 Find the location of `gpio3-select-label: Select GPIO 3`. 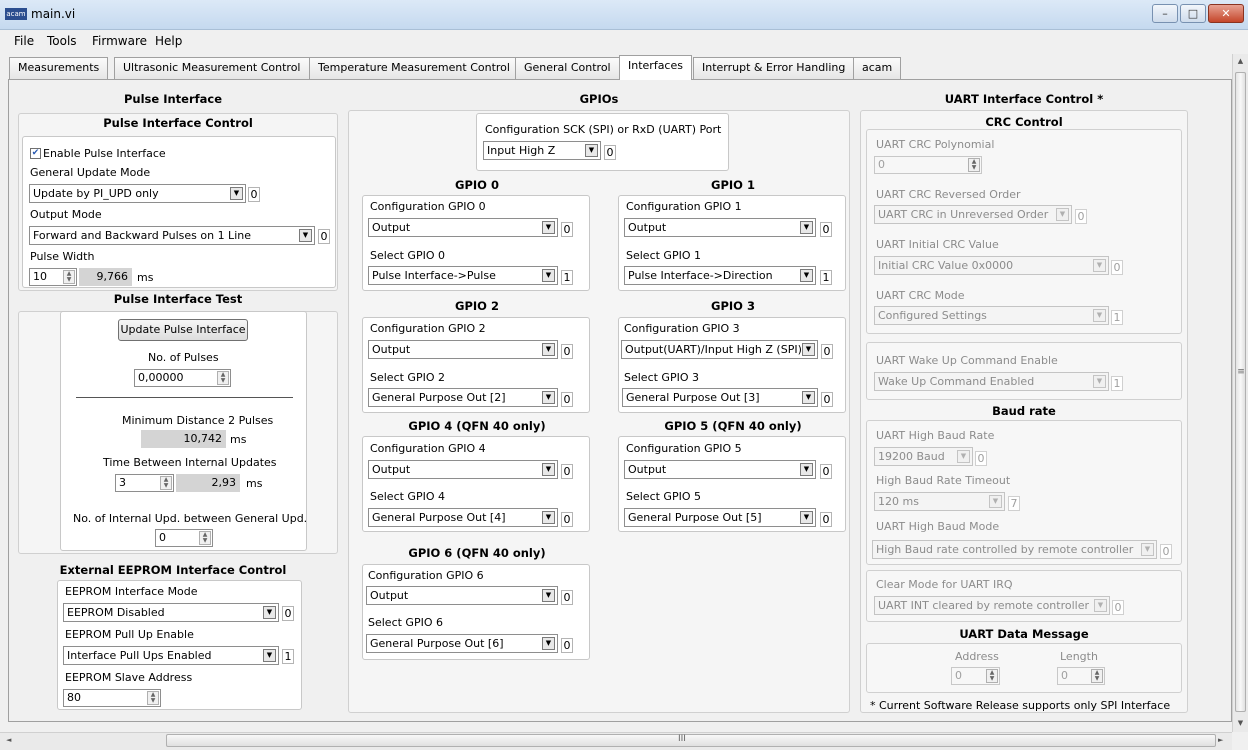

gpio3-select-label: Select GPIO 3 is located at coordinates (661, 377).